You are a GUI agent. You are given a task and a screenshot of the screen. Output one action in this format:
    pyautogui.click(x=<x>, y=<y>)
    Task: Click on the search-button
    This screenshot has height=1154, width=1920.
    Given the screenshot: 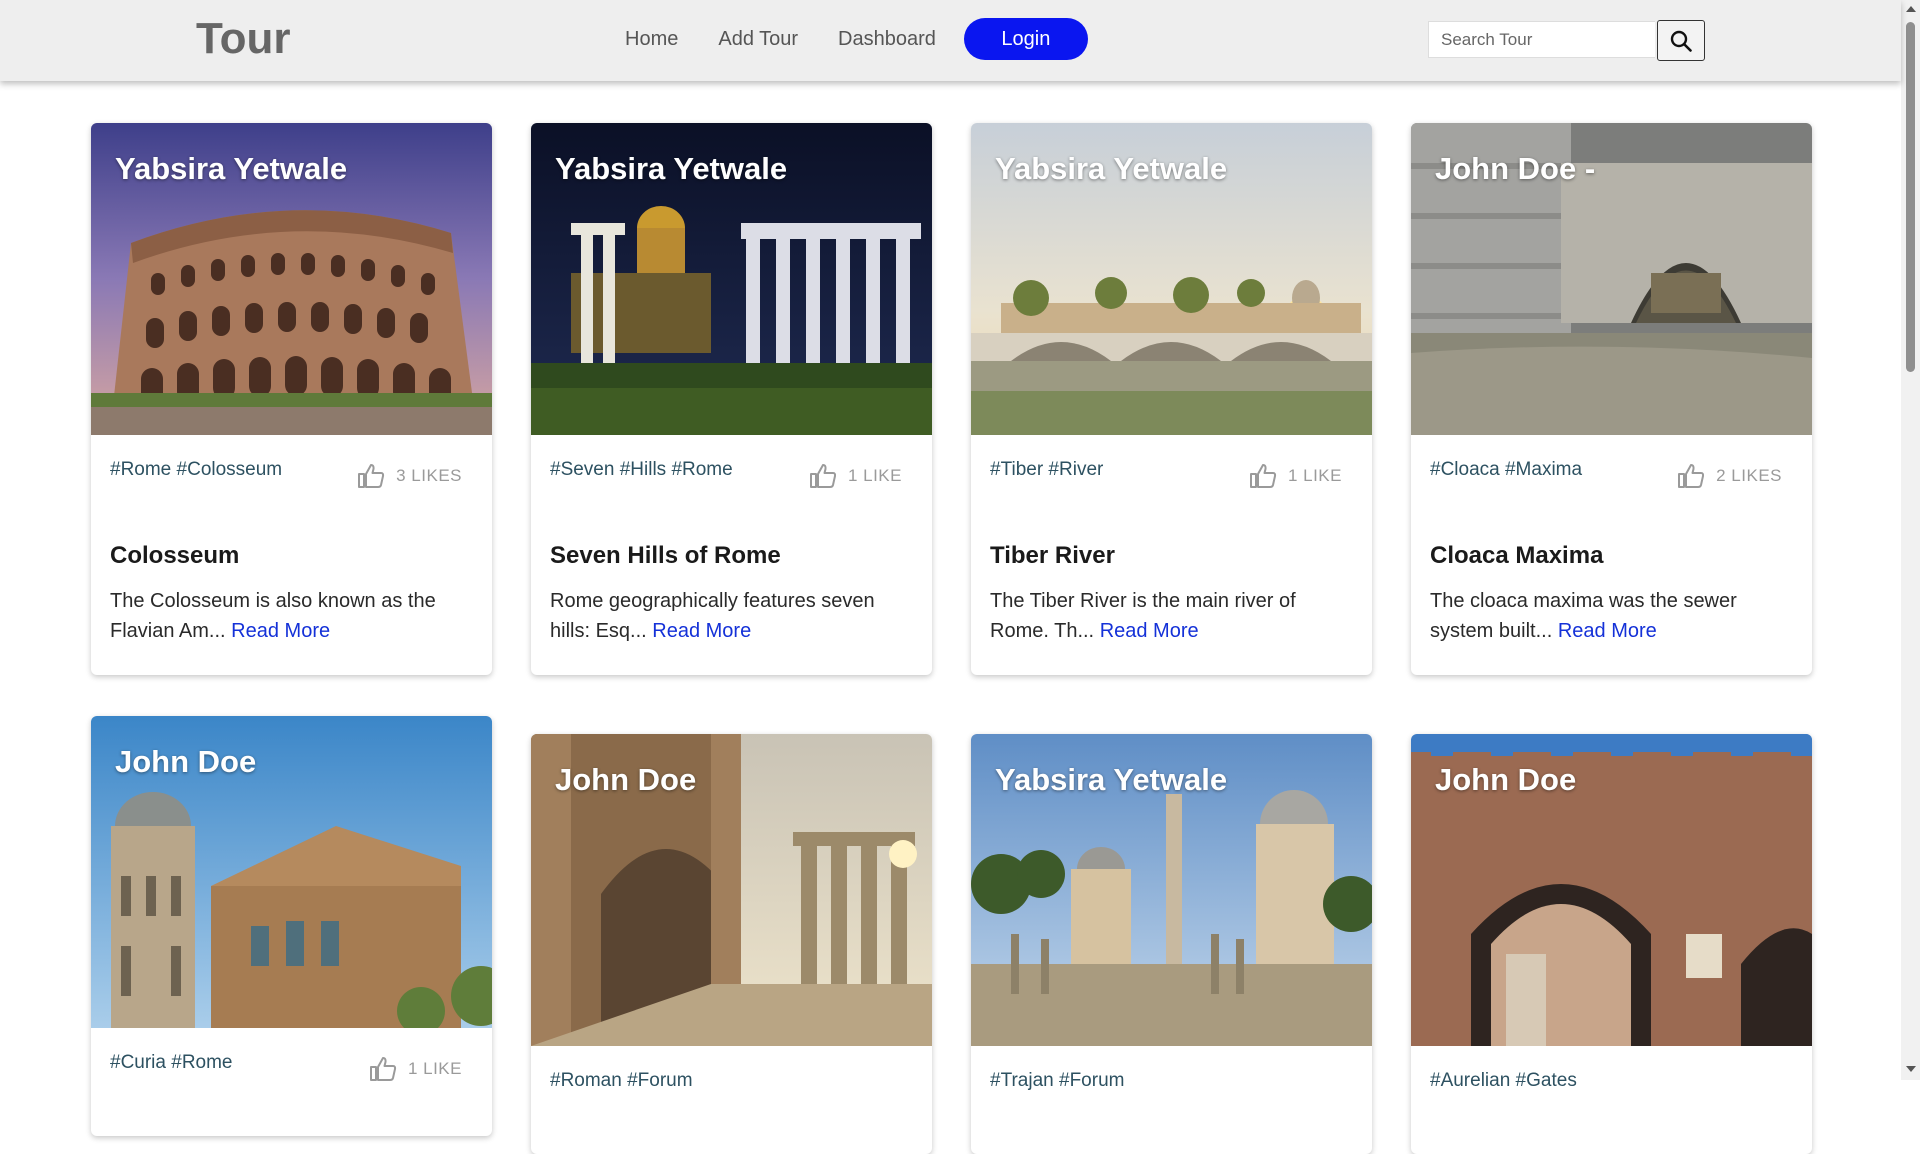 What is the action you would take?
    pyautogui.click(x=1681, y=40)
    